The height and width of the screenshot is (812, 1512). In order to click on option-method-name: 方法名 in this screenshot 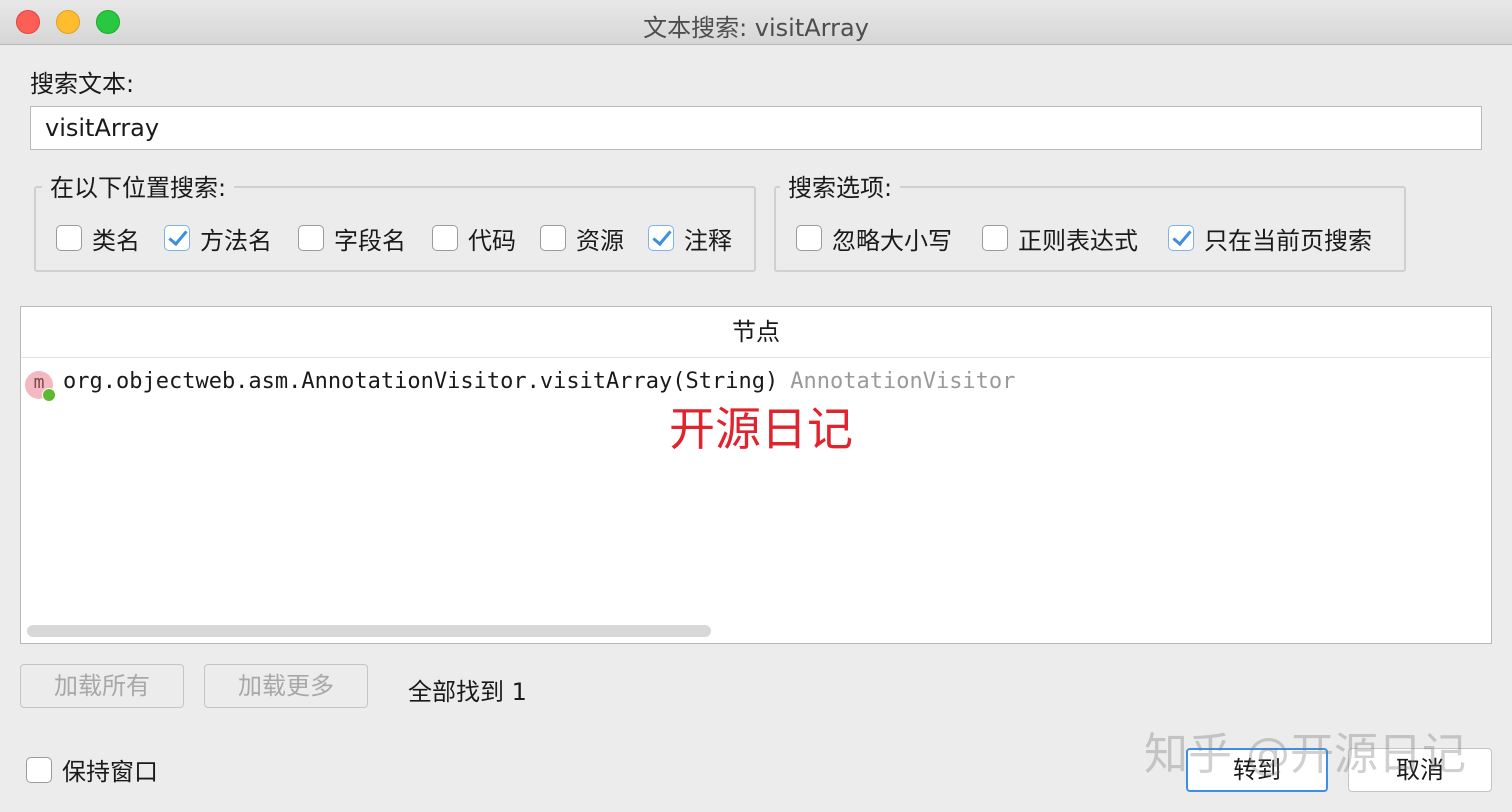, I will do `click(218, 238)`.